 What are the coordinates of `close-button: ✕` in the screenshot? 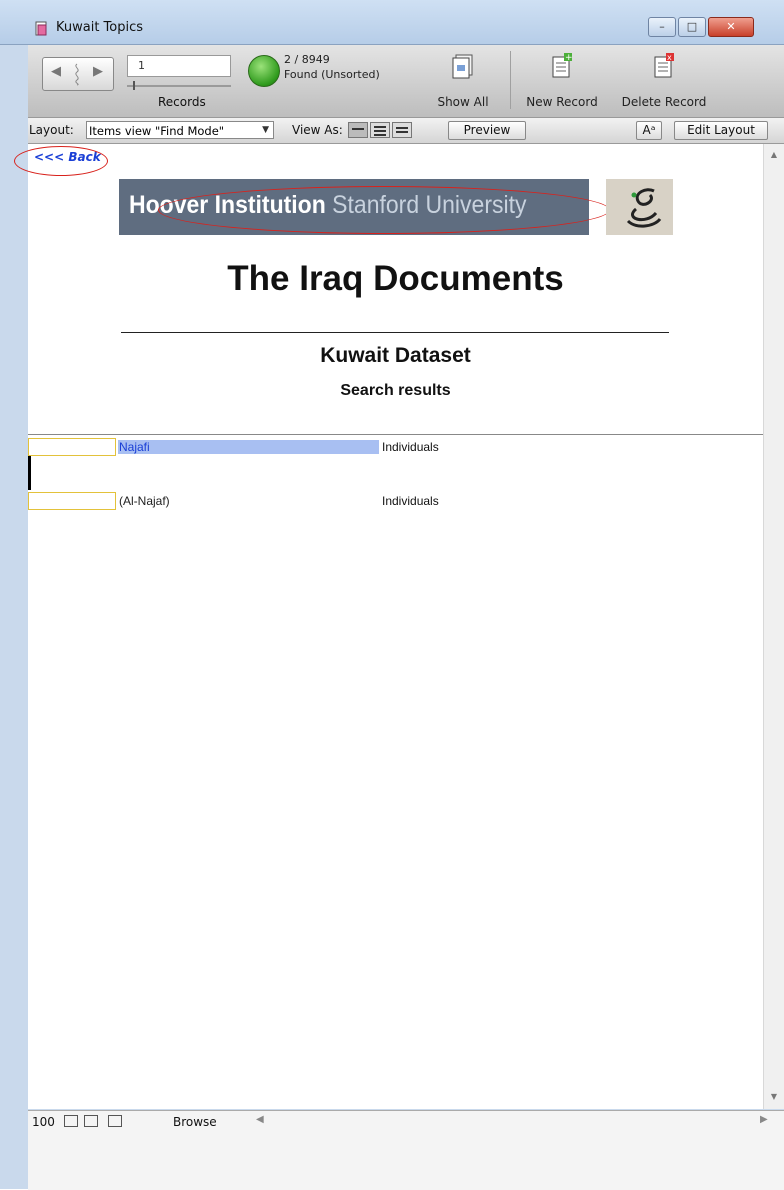 It's located at (731, 27).